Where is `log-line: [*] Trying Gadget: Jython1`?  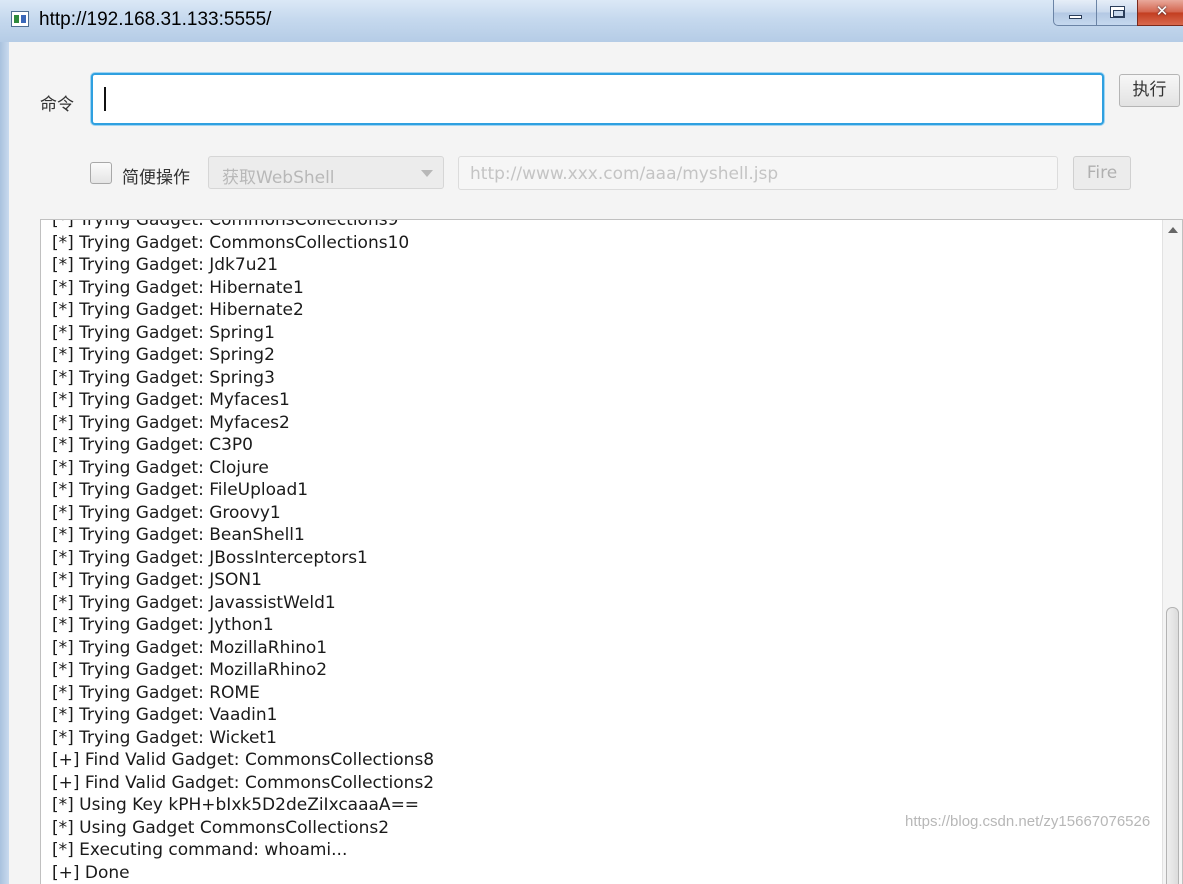 log-line: [*] Trying Gadget: Jython1 is located at coordinates (163, 625).